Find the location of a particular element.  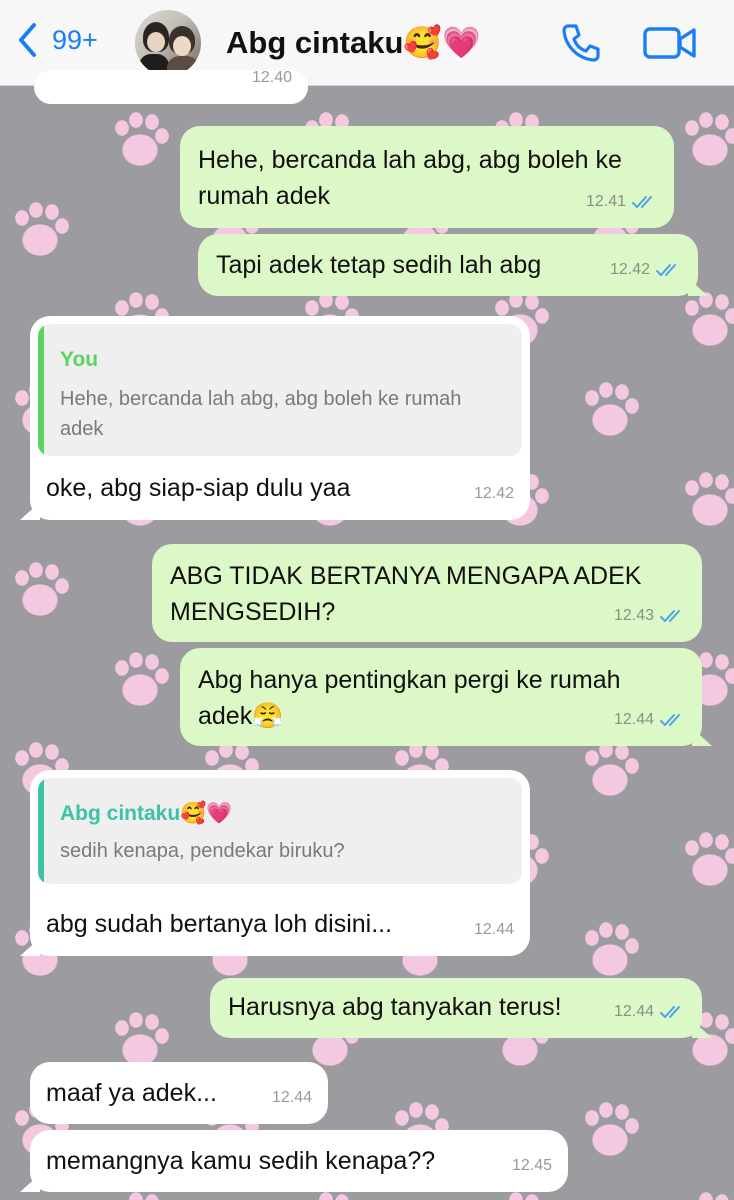

message-bubble-incoming: 12.40 is located at coordinates (171, 86).